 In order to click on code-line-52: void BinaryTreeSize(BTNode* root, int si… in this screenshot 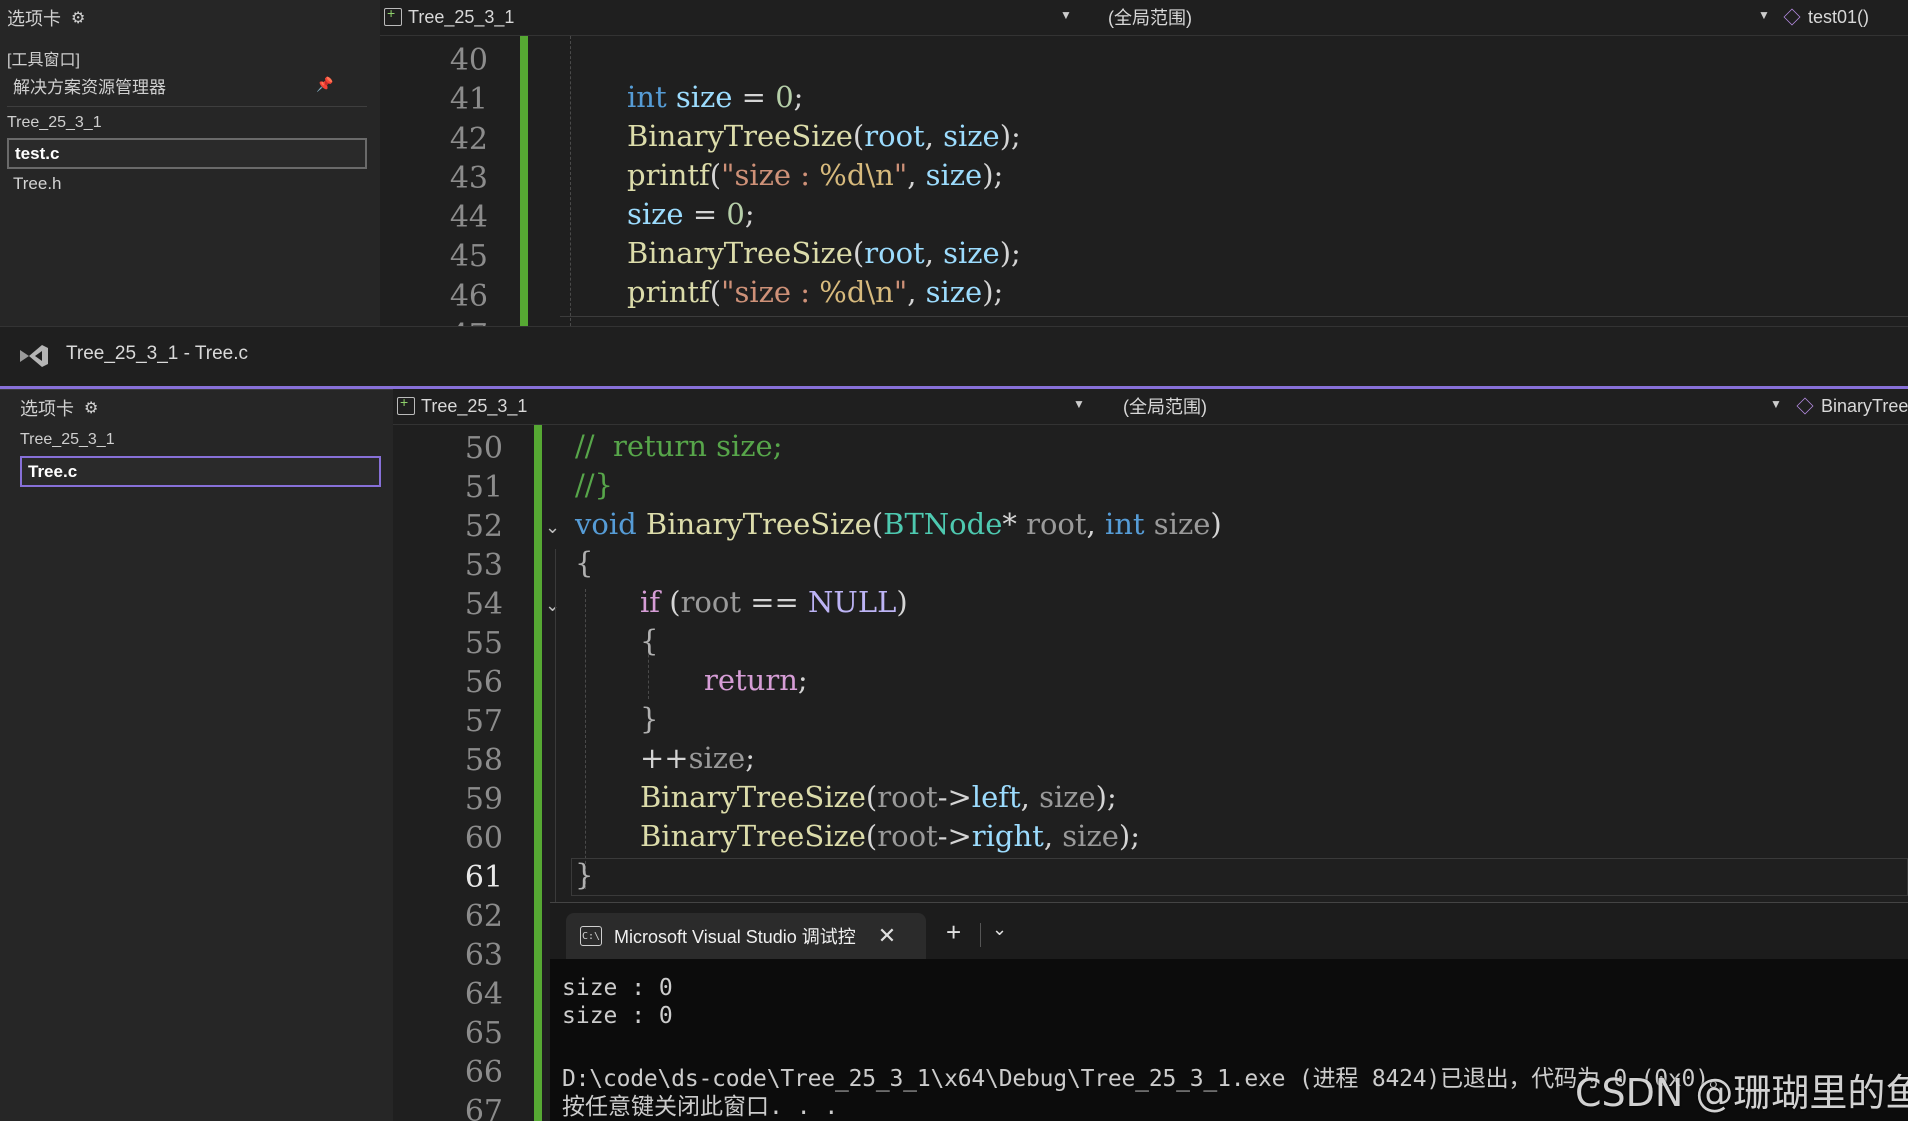, I will do `click(898, 524)`.